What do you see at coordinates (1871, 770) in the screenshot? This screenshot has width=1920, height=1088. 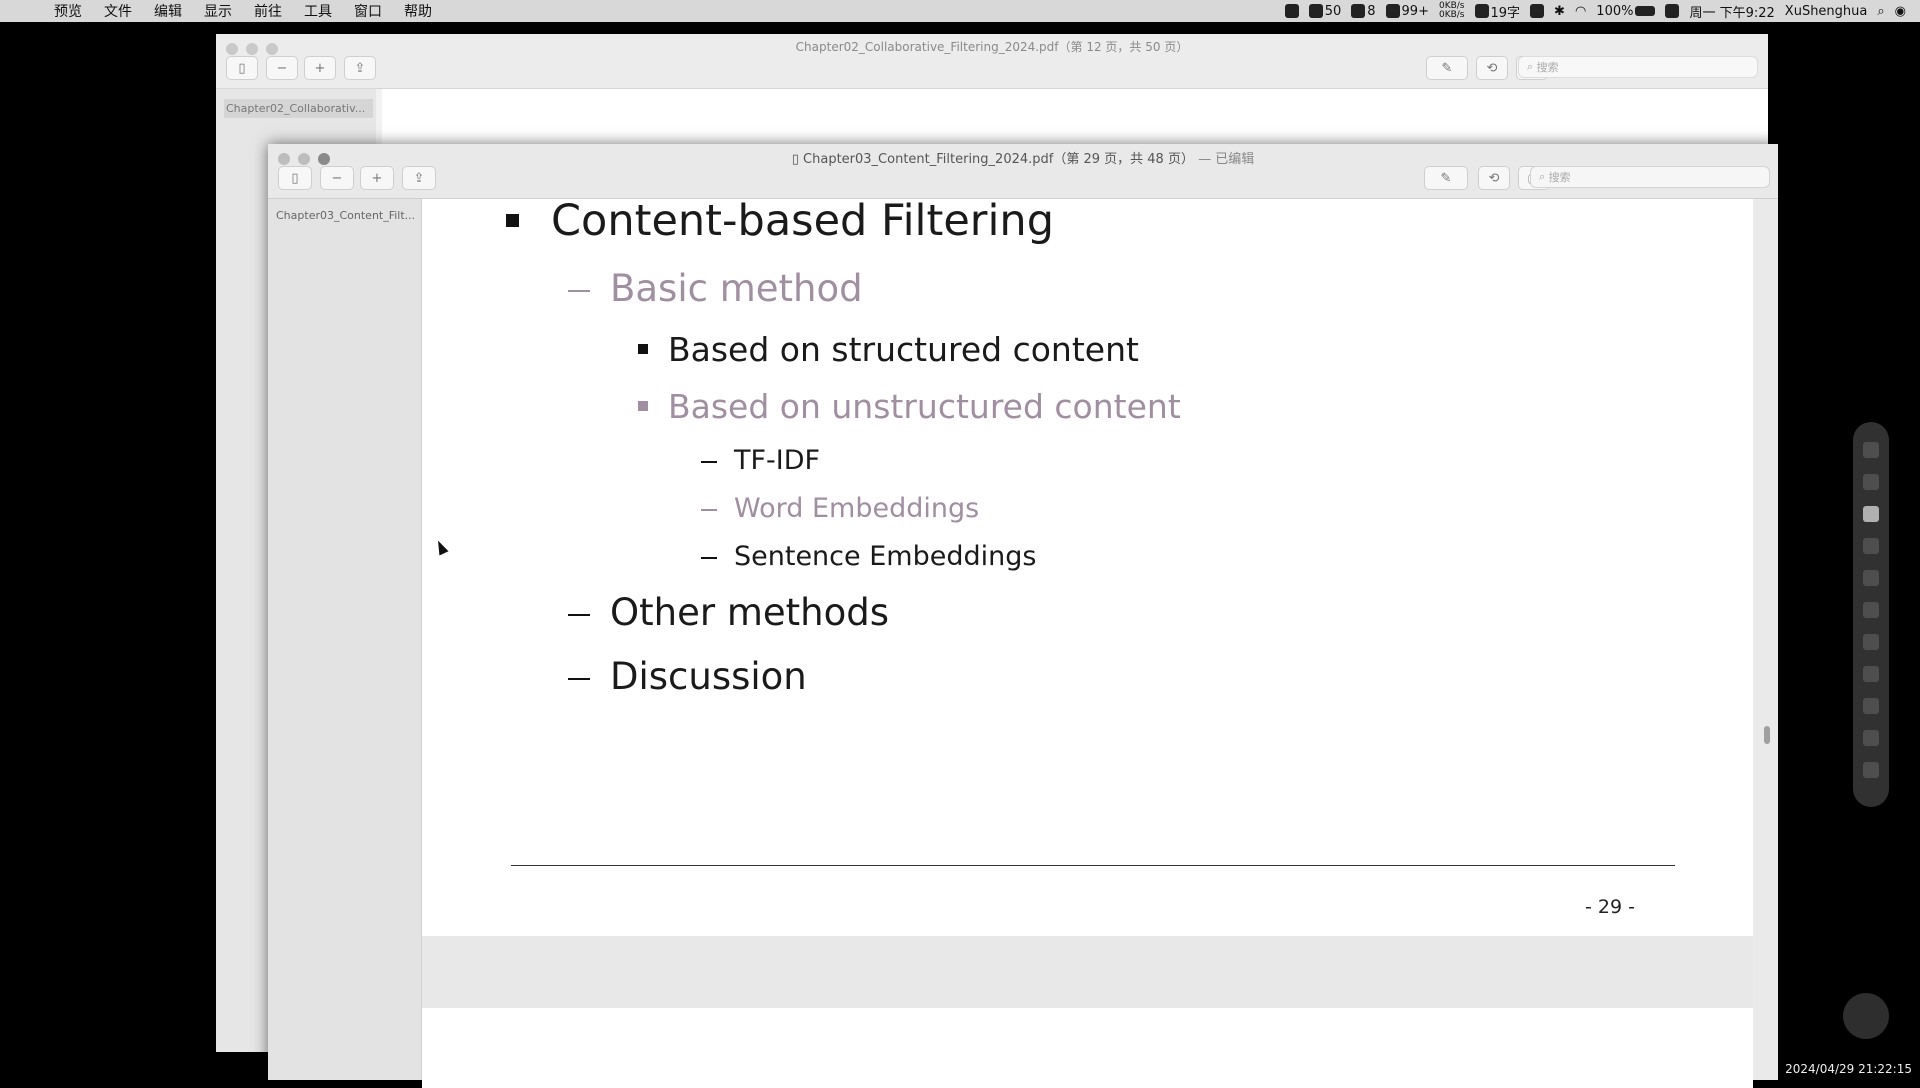 I see `user-tool-icon` at bounding box center [1871, 770].